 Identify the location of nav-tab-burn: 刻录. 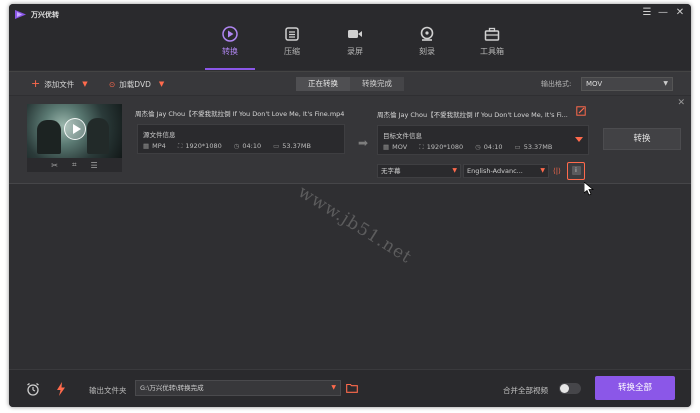
(427, 47).